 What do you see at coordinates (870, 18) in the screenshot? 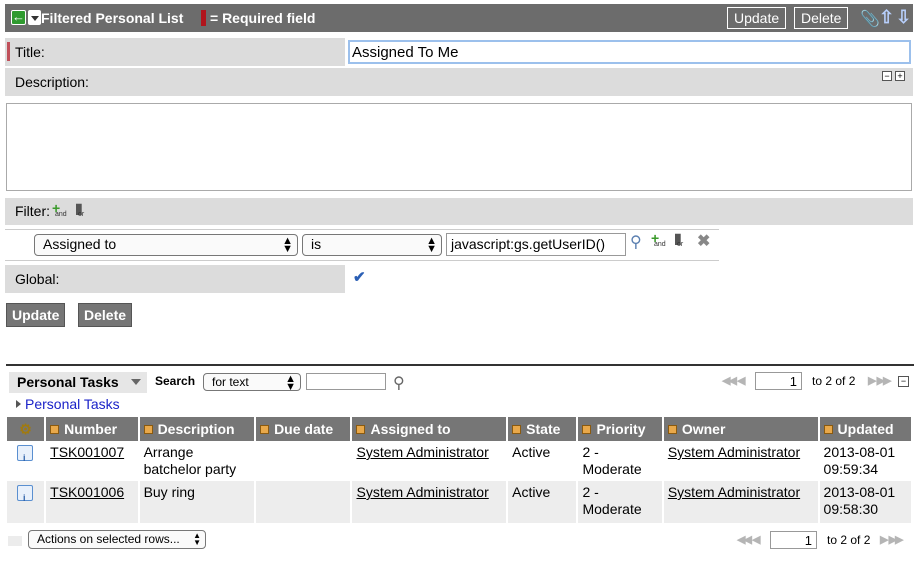
I see `attachment-icon: 📎` at bounding box center [870, 18].